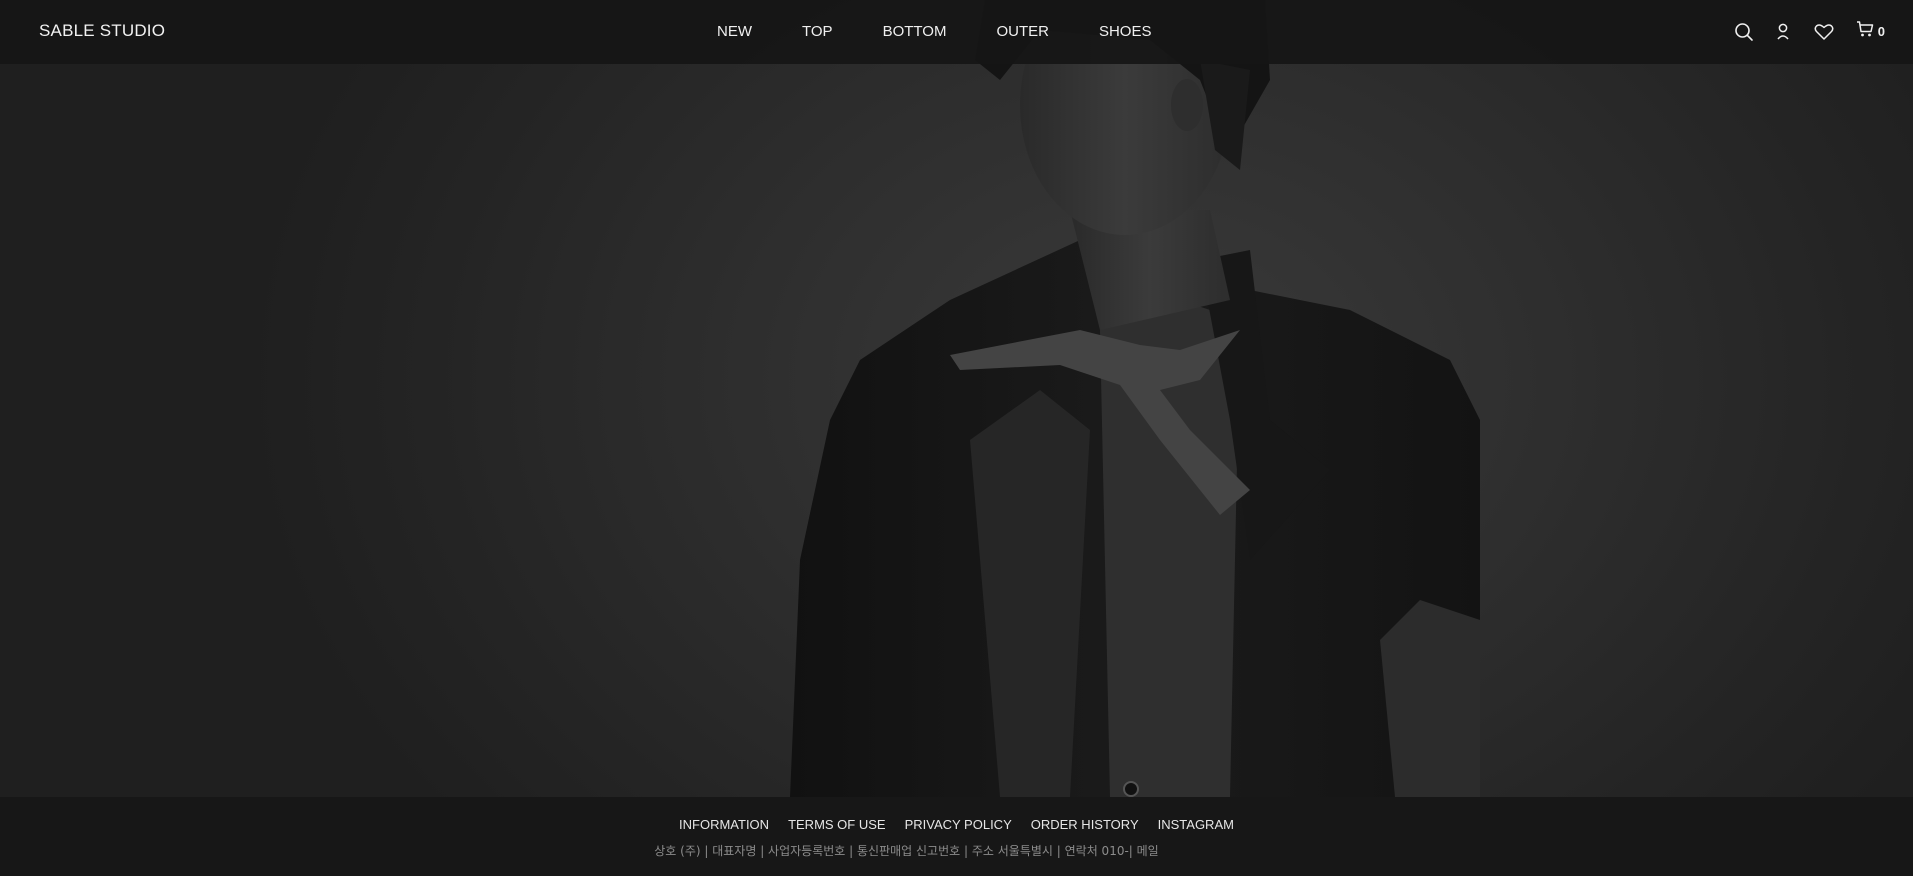  I want to click on site-logo: SABLE STUDIO, so click(102, 31).